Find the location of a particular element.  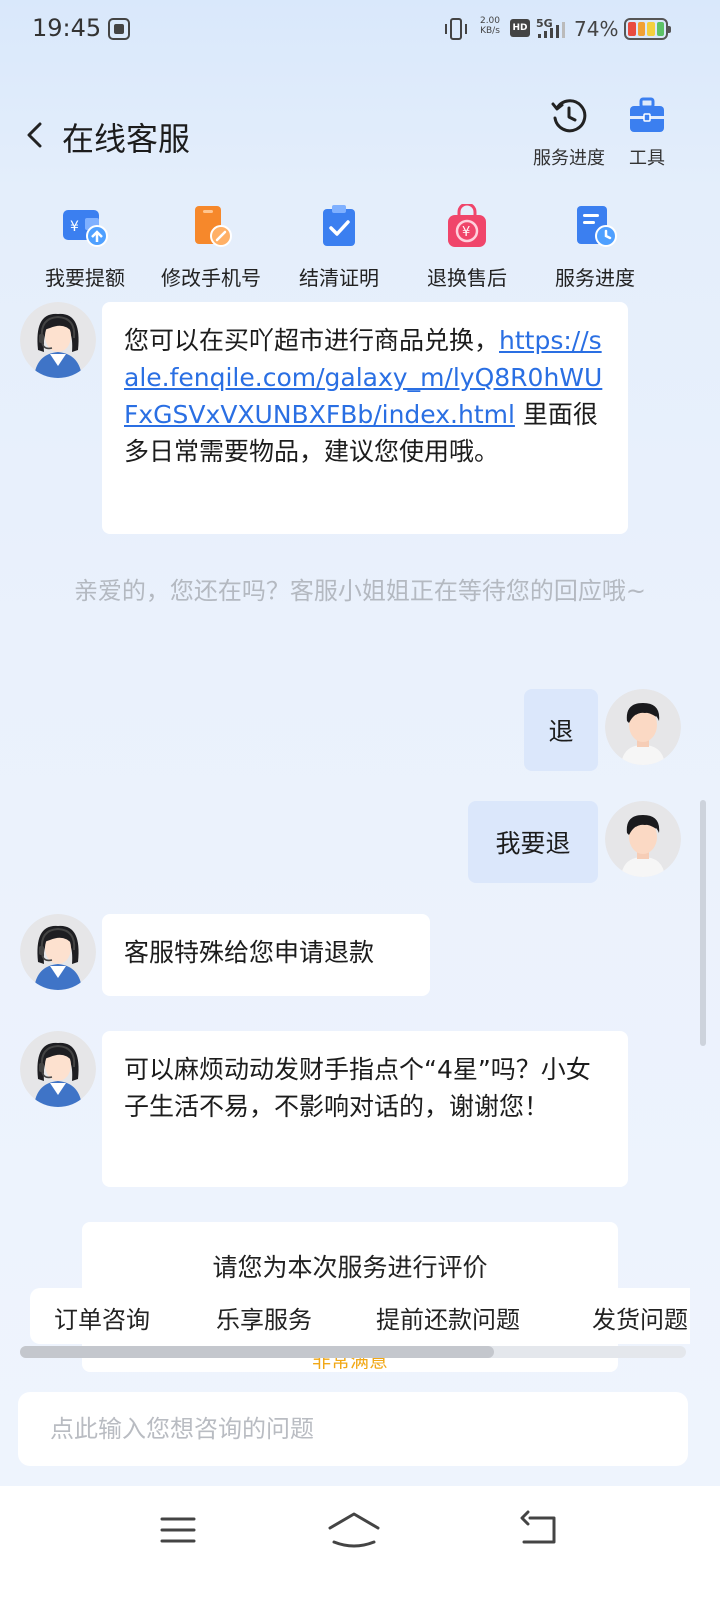

shopping-bag-yuan-icon: ¥ is located at coordinates (467, 225).